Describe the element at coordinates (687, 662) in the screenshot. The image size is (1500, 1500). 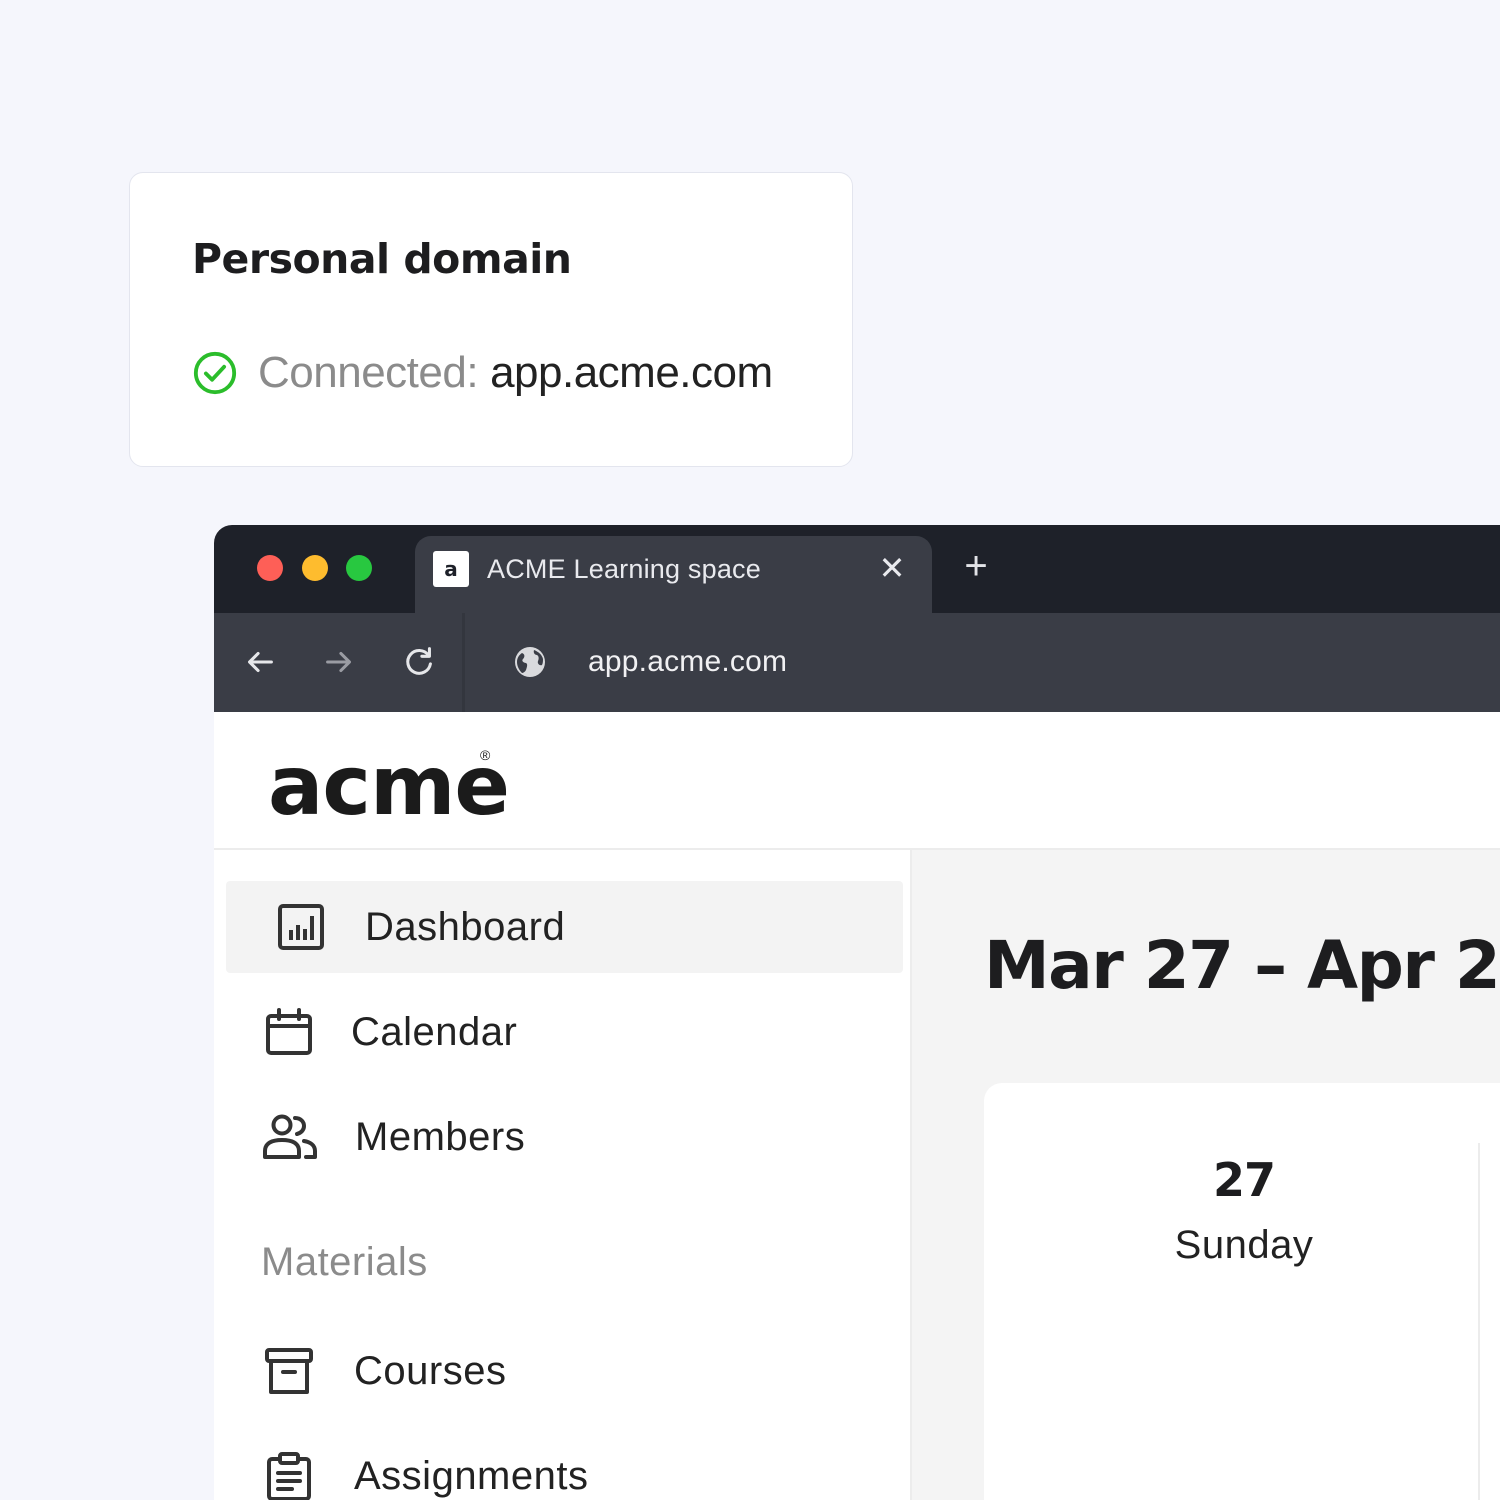
I see `address-bar: app.acme.com` at that location.